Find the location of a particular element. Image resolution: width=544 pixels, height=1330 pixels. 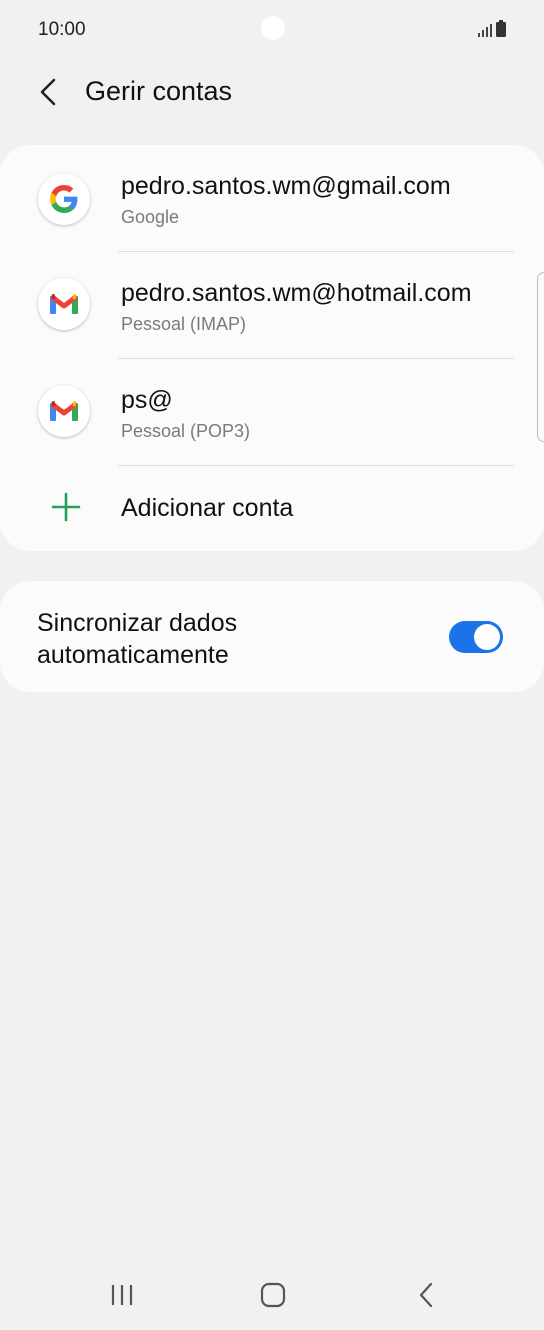

add-account-button: Adicionar conta is located at coordinates (272, 509).